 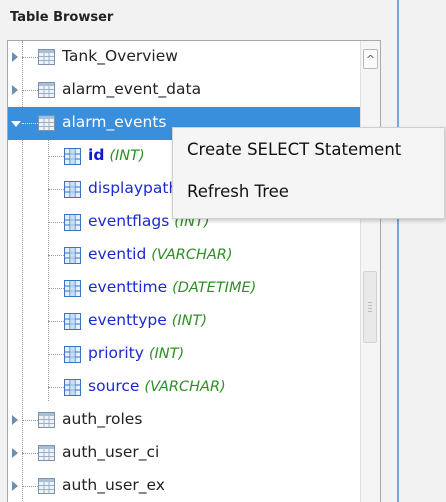 I want to click on table-name: alarm_events, so click(x=114, y=122).